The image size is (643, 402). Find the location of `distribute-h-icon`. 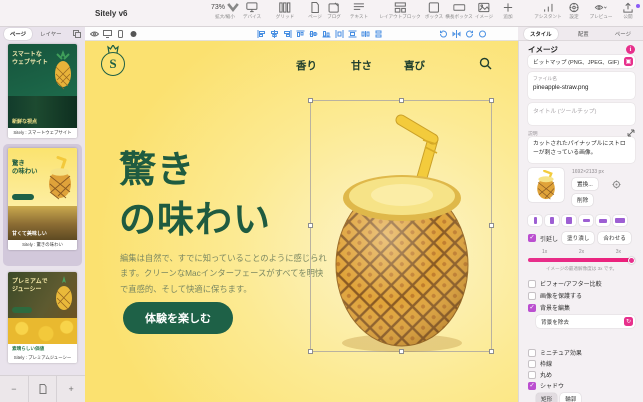

distribute-h-icon is located at coordinates (339, 33).